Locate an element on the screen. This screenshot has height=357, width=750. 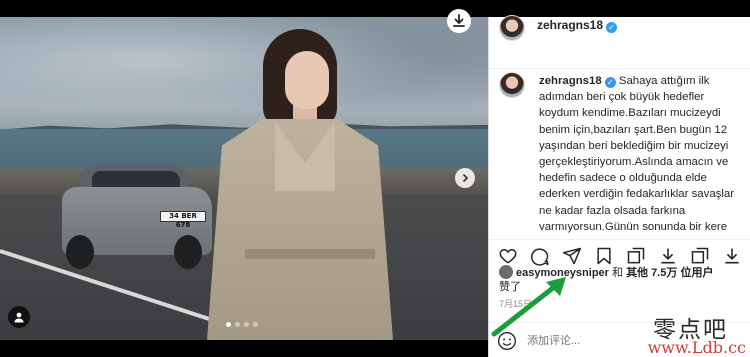
bottom-letterbox is located at coordinates (244, 348).